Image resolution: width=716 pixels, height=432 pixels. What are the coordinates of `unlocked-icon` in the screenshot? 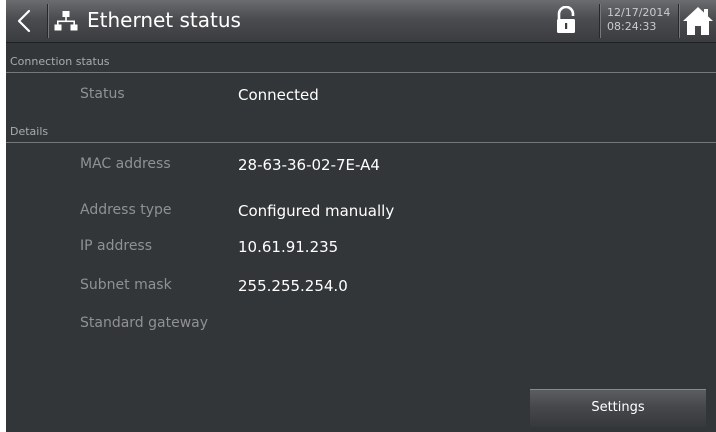 It's located at (566, 19).